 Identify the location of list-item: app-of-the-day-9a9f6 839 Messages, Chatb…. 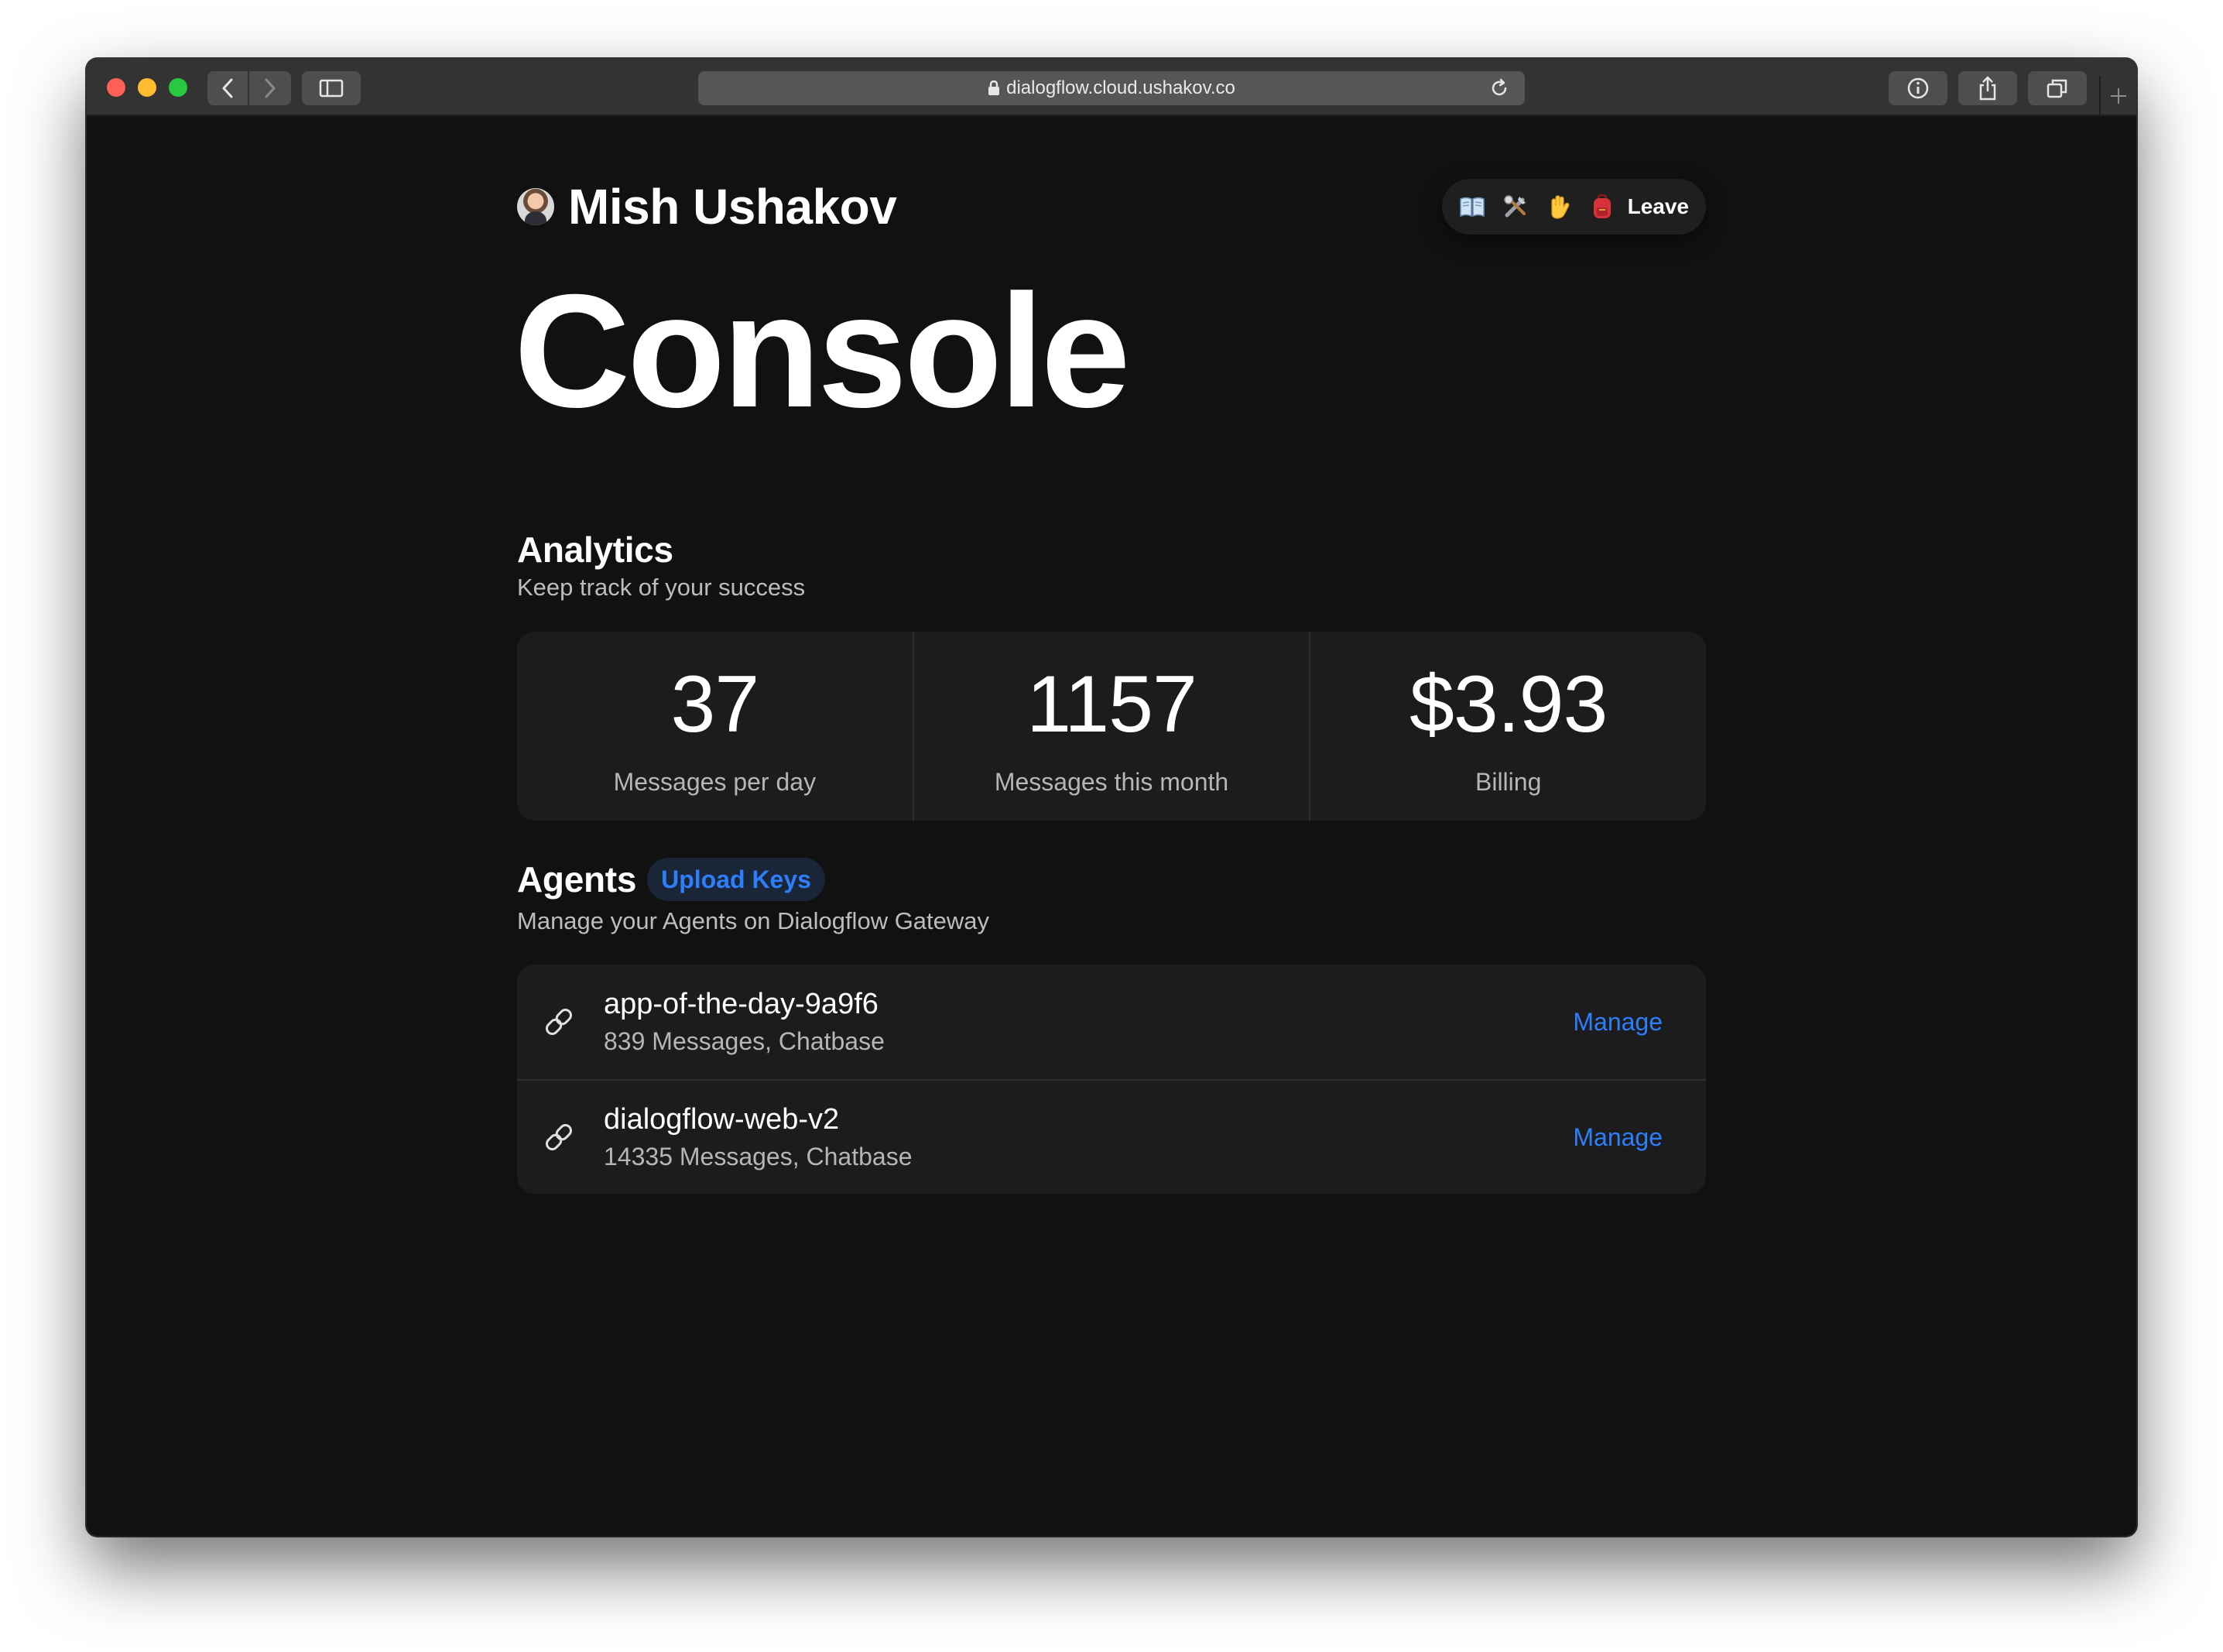
(1111, 1022).